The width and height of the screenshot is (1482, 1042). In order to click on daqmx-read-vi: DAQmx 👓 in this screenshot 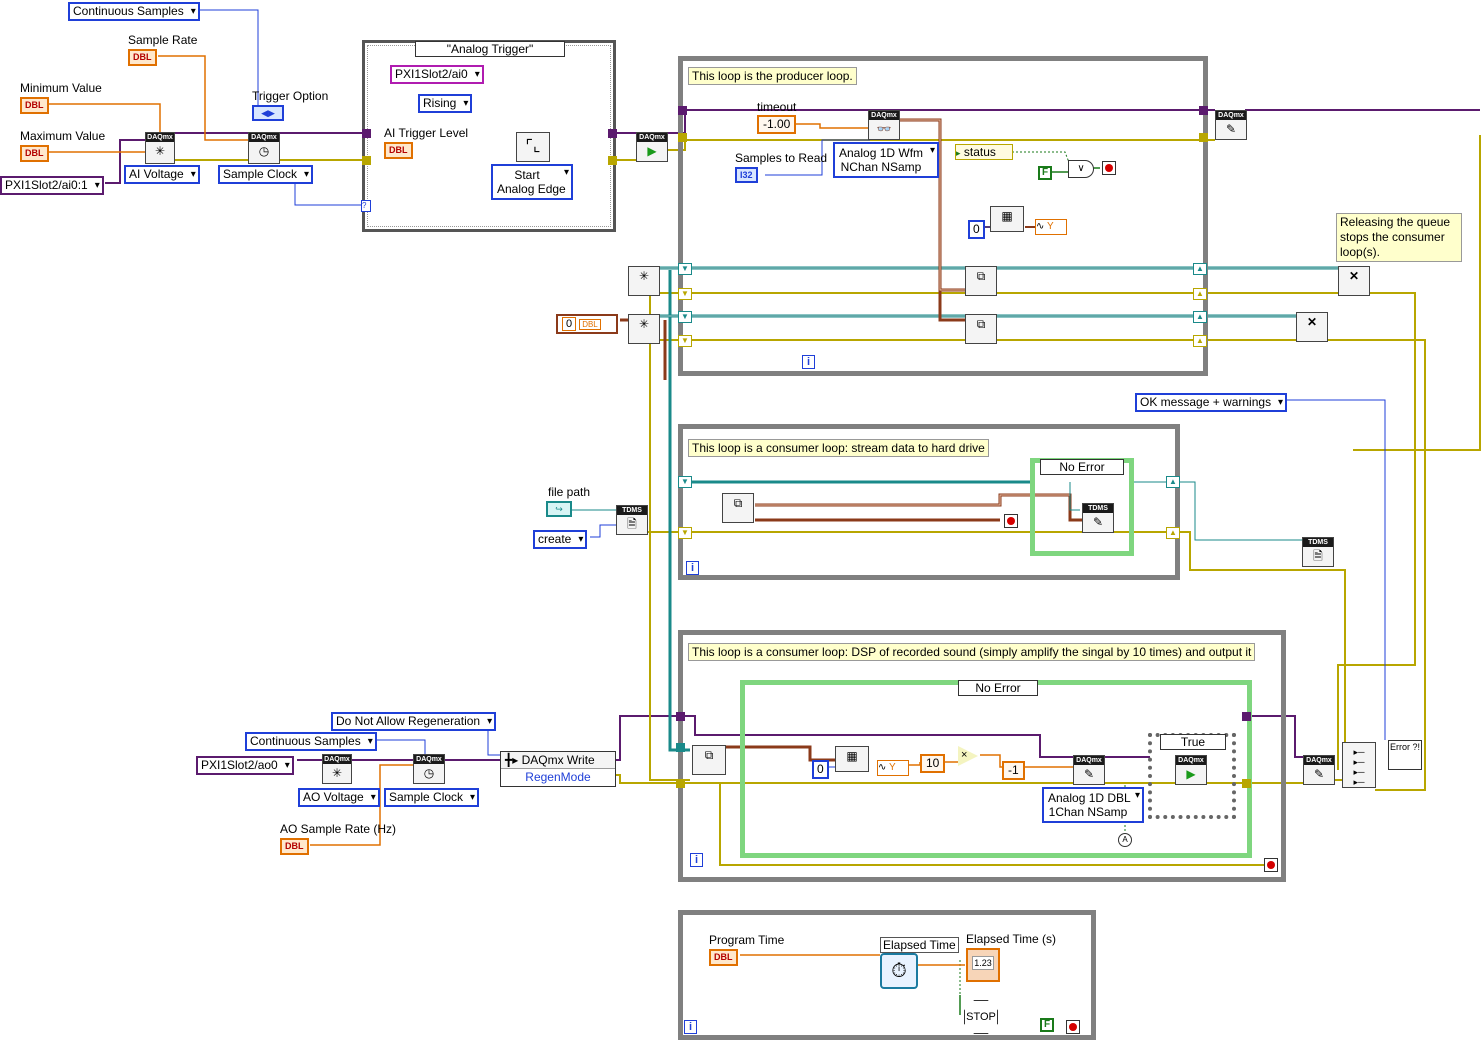, I will do `click(884, 125)`.